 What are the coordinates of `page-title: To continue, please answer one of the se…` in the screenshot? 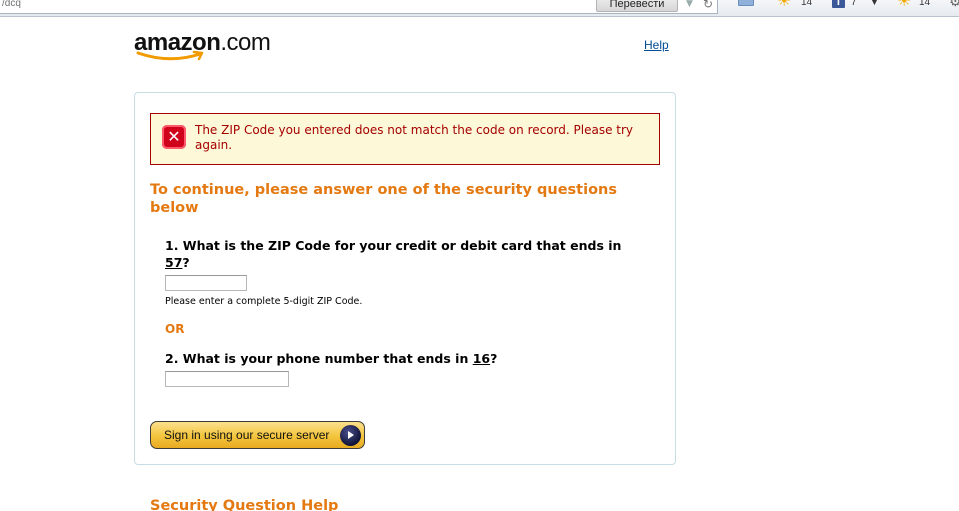 It's located at (383, 199).